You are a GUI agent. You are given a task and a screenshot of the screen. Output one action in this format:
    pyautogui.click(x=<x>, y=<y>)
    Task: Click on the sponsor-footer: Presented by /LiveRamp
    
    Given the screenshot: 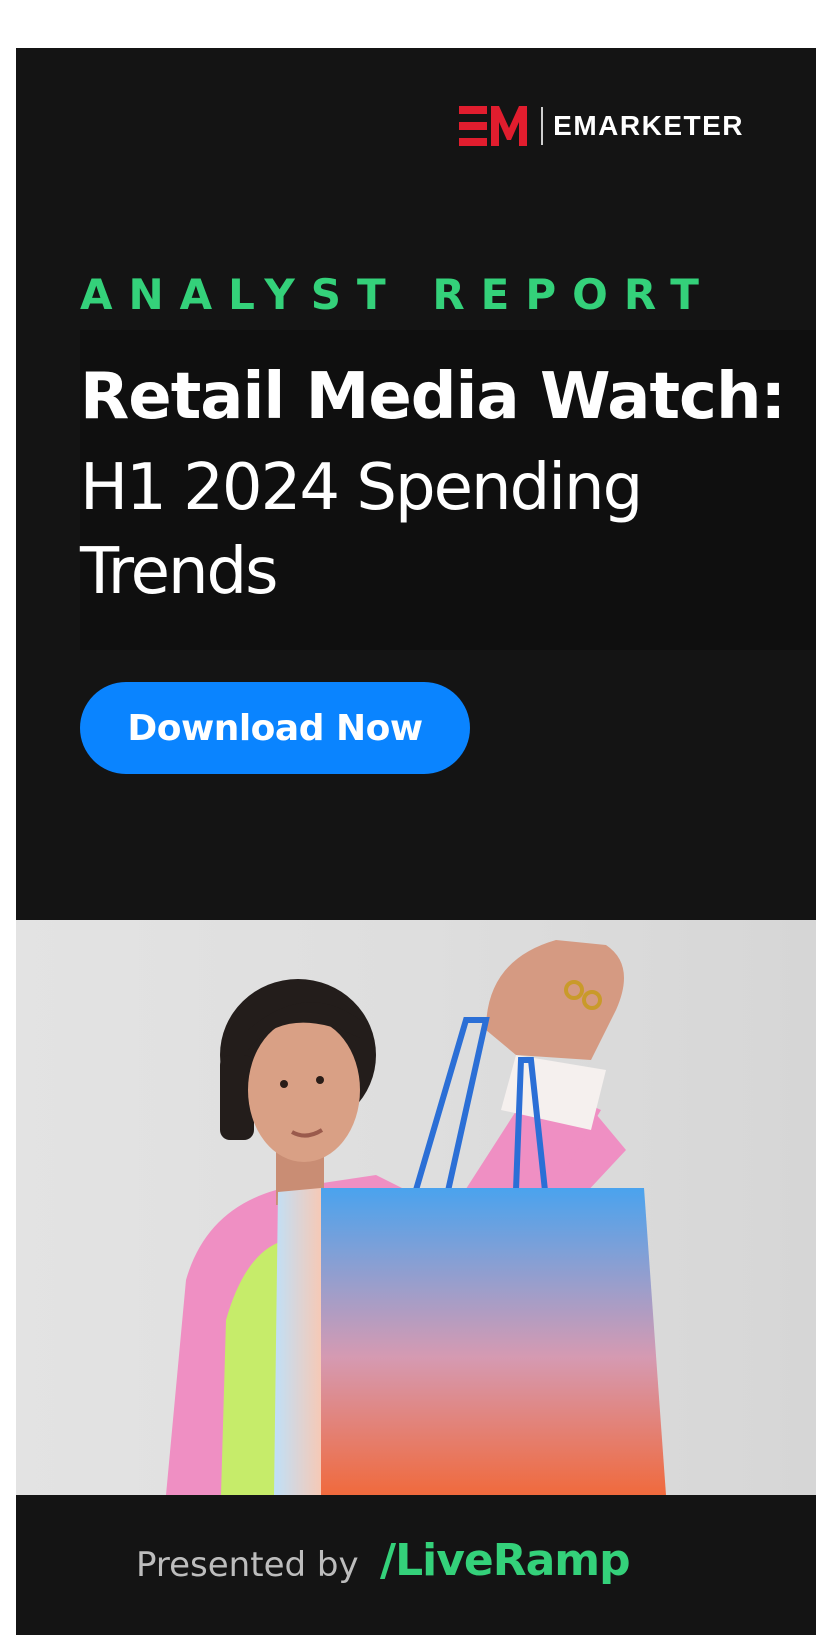 What is the action you would take?
    pyautogui.click(x=416, y=1565)
    